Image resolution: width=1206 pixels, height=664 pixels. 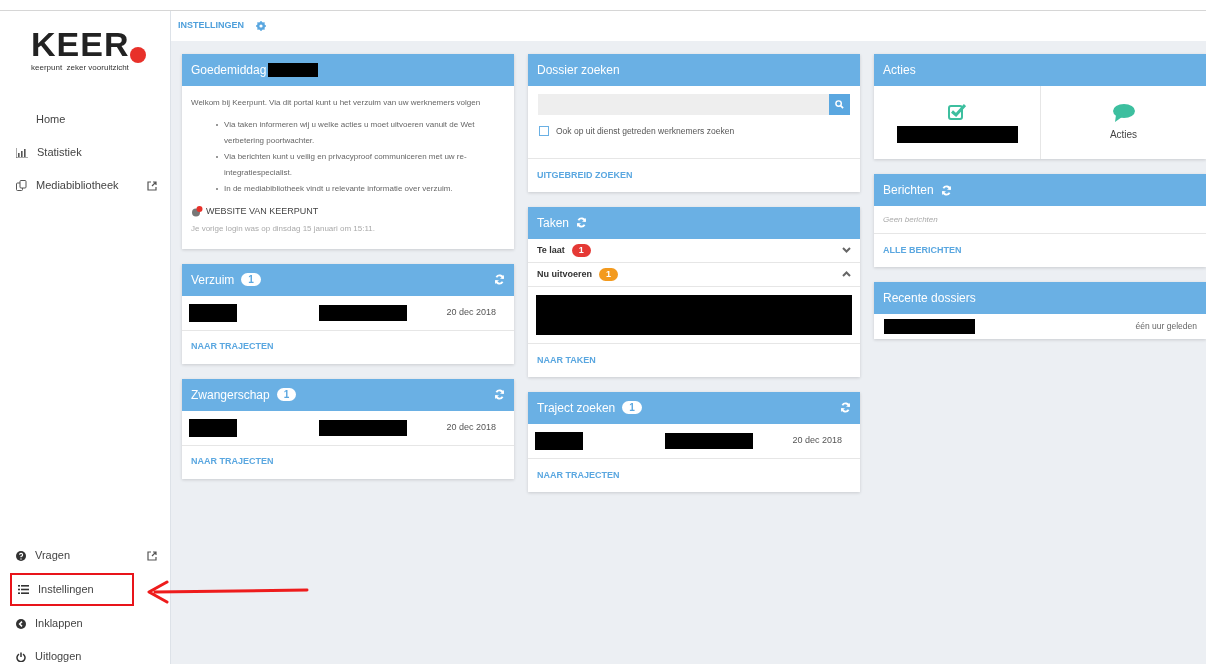 I want to click on card-title: Zwangerschap, so click(x=230, y=395).